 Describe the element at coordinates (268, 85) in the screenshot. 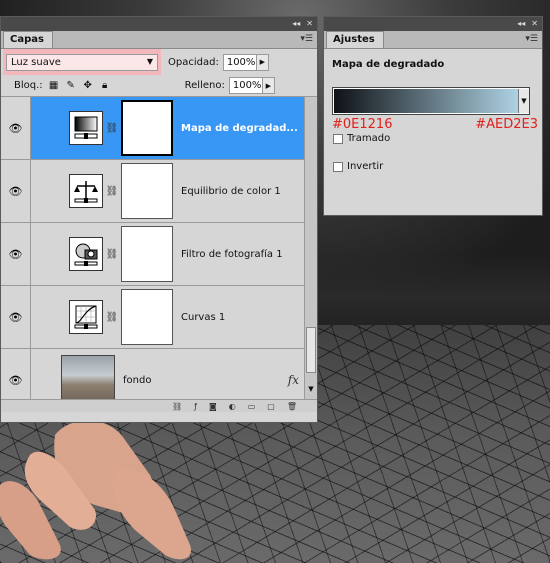

I see `fill-slider-arrow-icon: ▶` at that location.